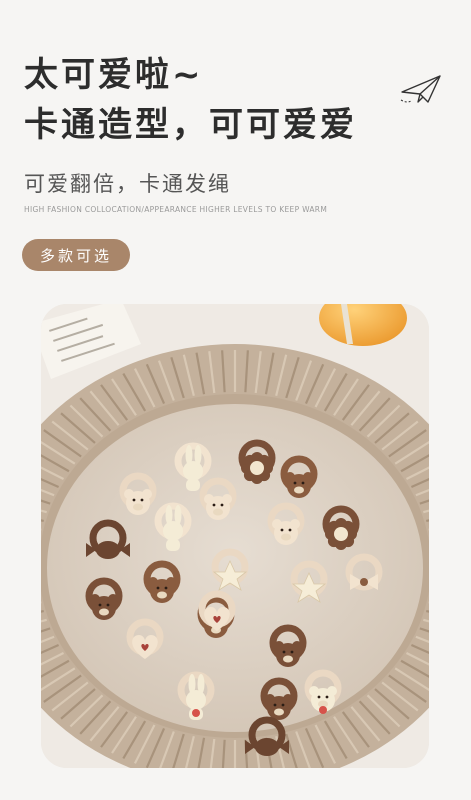 This screenshot has width=471, height=800. What do you see at coordinates (420, 89) in the screenshot?
I see `paper-plane-icon` at bounding box center [420, 89].